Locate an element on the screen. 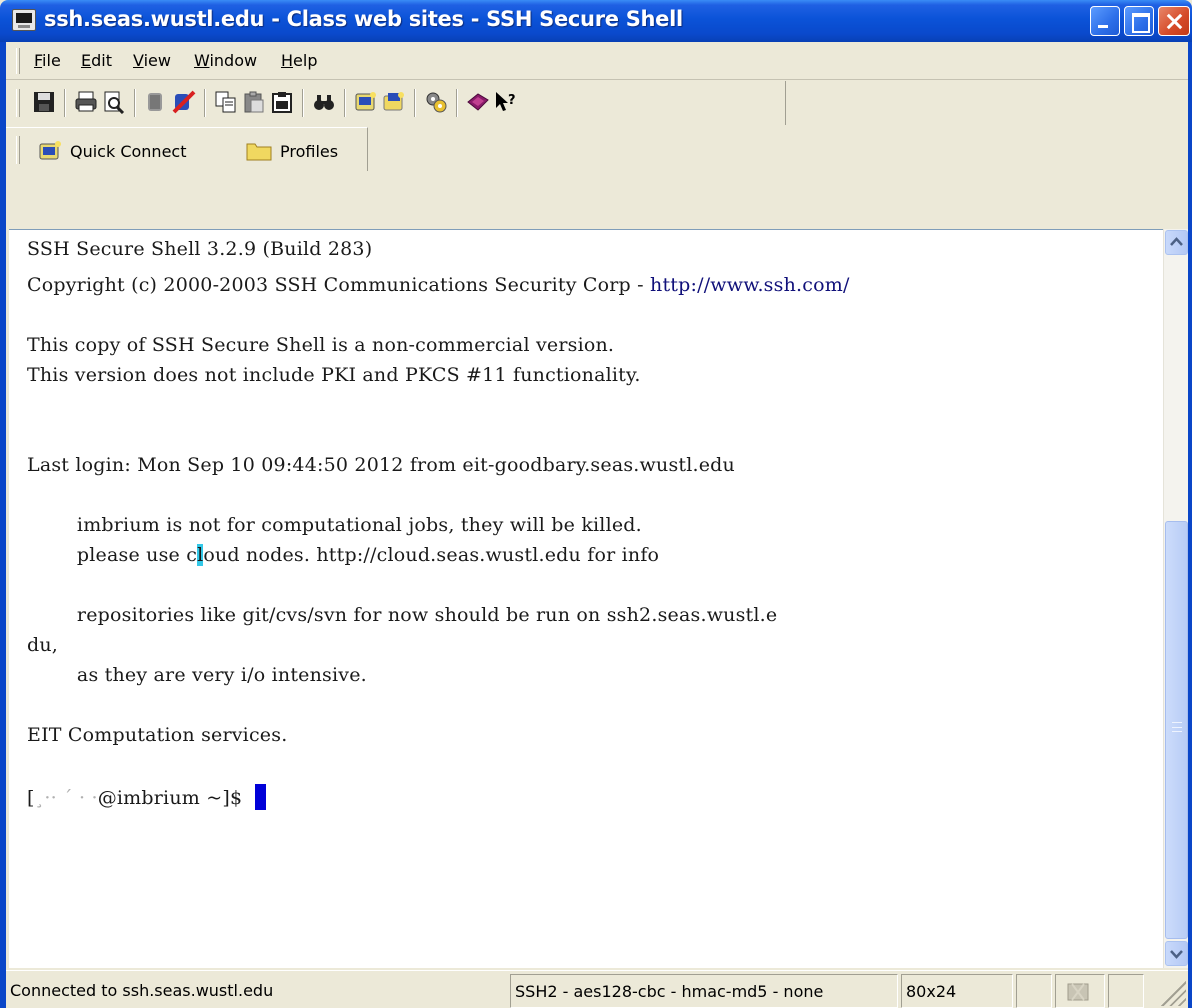  ssh-link: http://www.ssh.com/ is located at coordinates (750, 285).